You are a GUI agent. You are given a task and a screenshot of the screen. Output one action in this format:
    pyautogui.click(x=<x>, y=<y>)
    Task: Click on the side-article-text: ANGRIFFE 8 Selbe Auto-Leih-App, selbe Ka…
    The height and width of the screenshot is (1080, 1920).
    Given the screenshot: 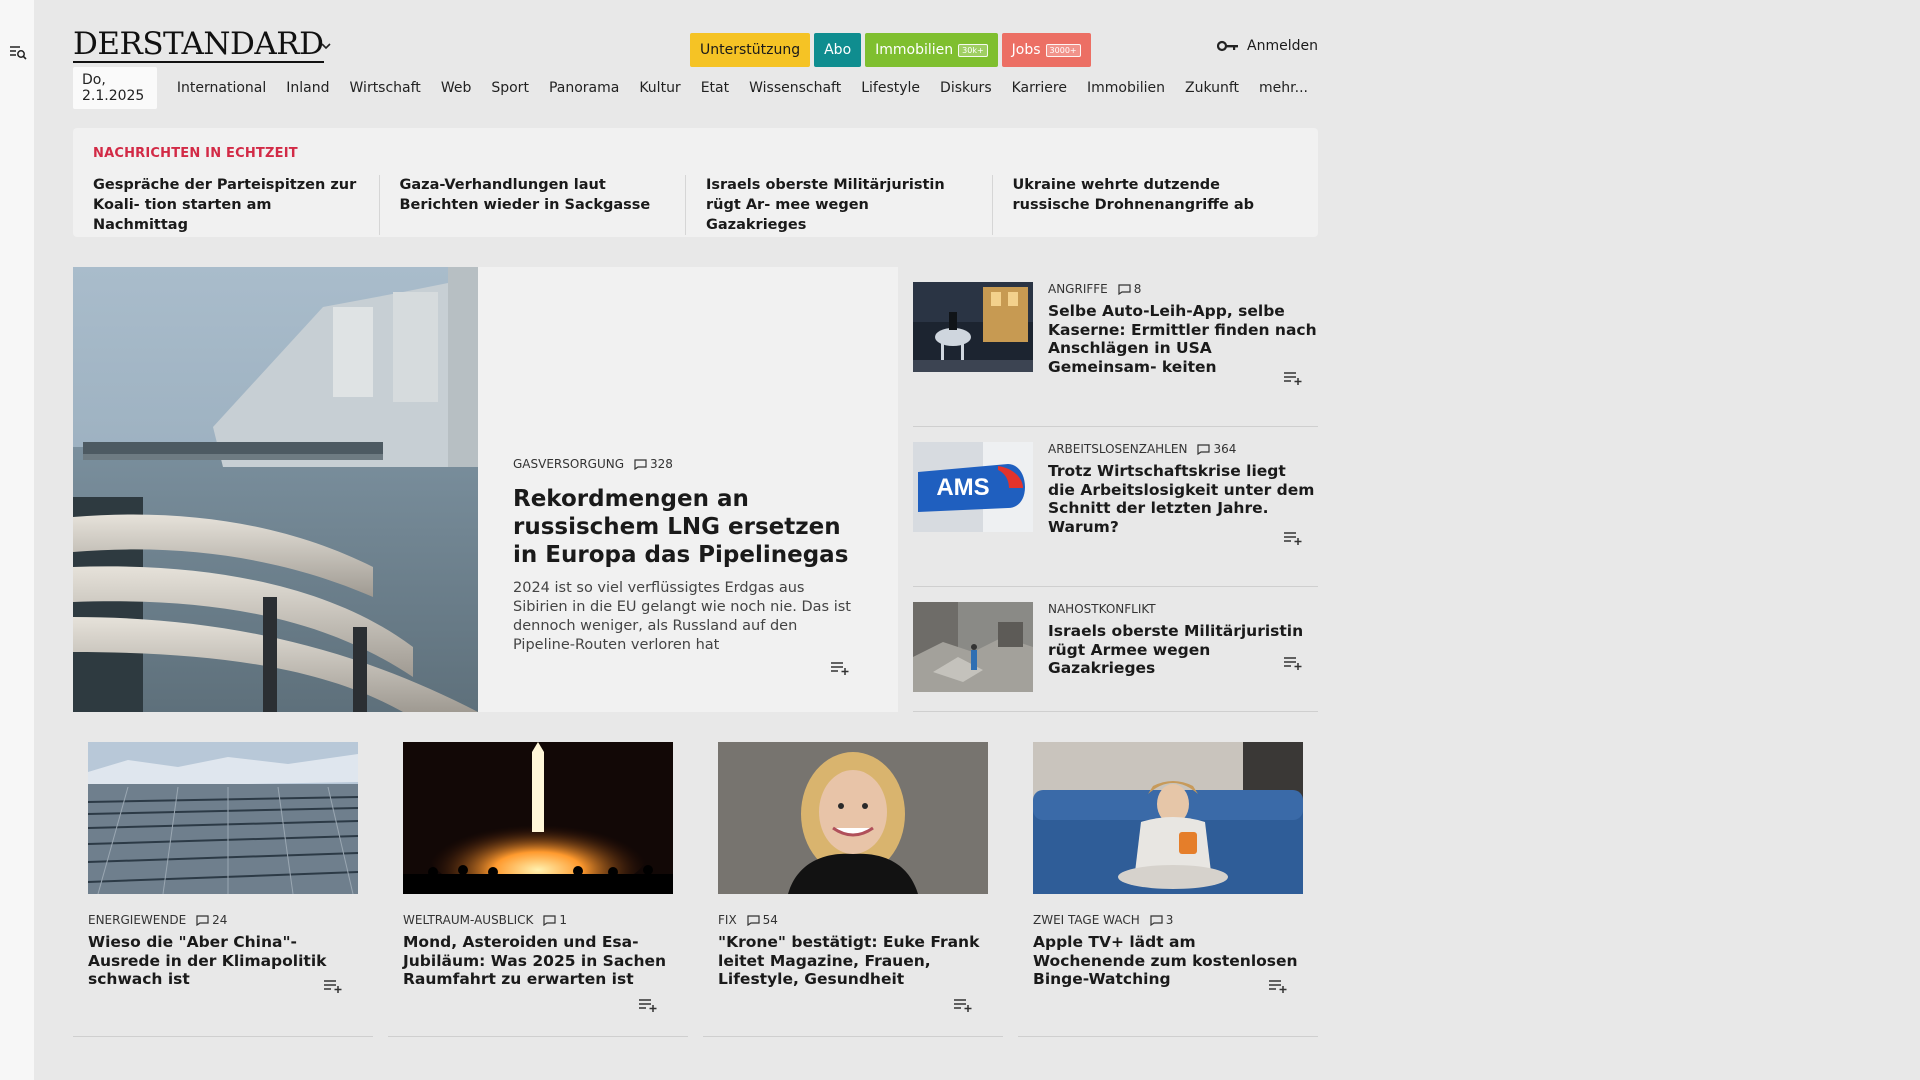 What is the action you would take?
    pyautogui.click(x=1183, y=354)
    